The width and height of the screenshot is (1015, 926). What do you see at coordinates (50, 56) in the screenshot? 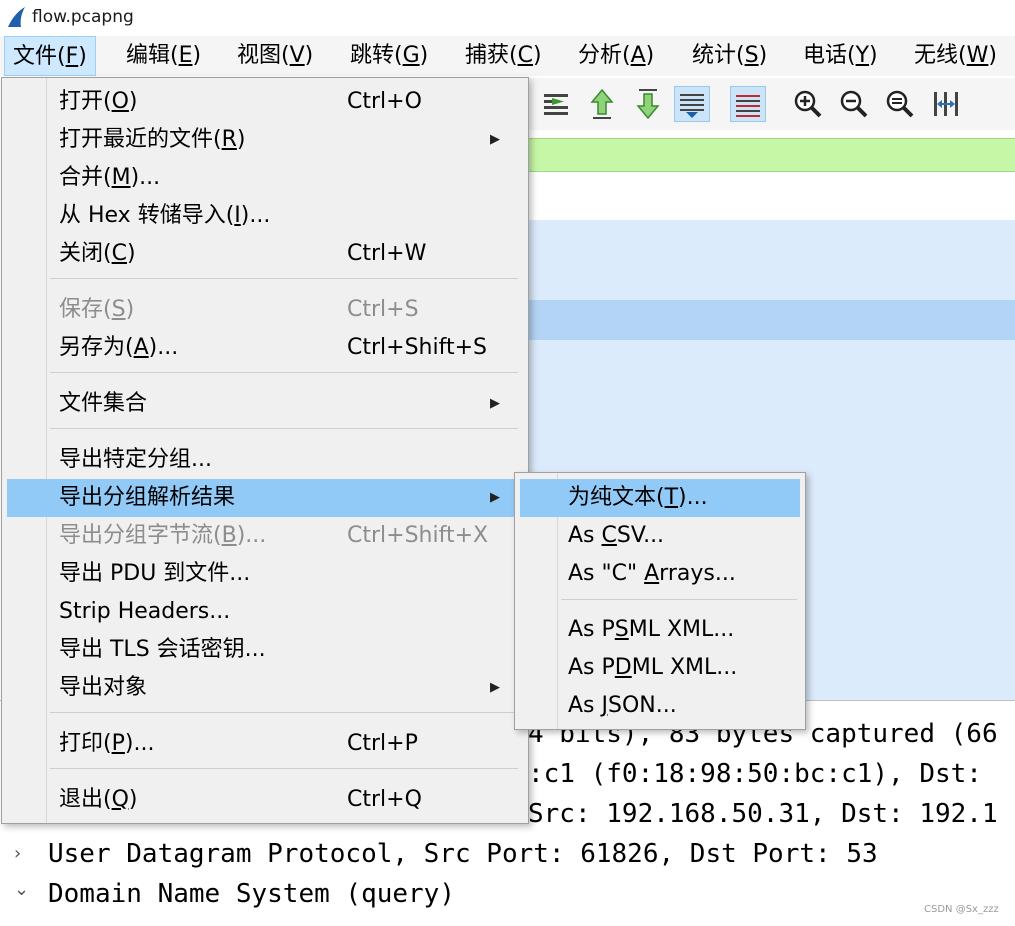
I see `menu-file: 文件(F)` at bounding box center [50, 56].